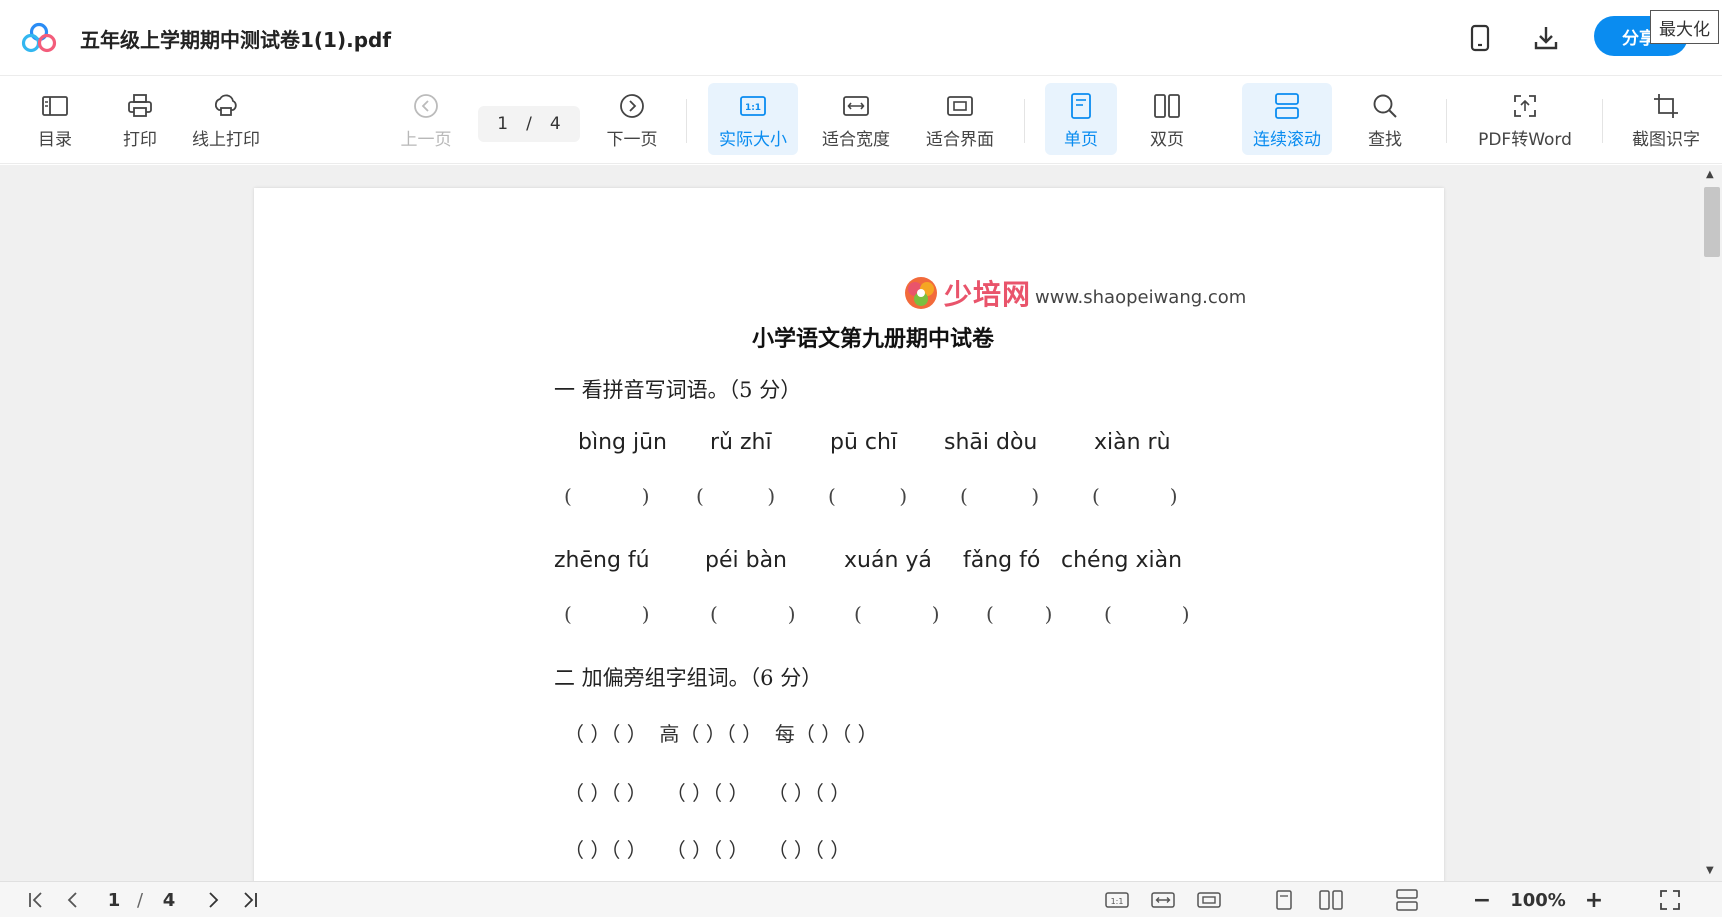 This screenshot has width=1722, height=917. Describe the element at coordinates (1385, 119) in the screenshot. I see `find-button: 查找` at that location.